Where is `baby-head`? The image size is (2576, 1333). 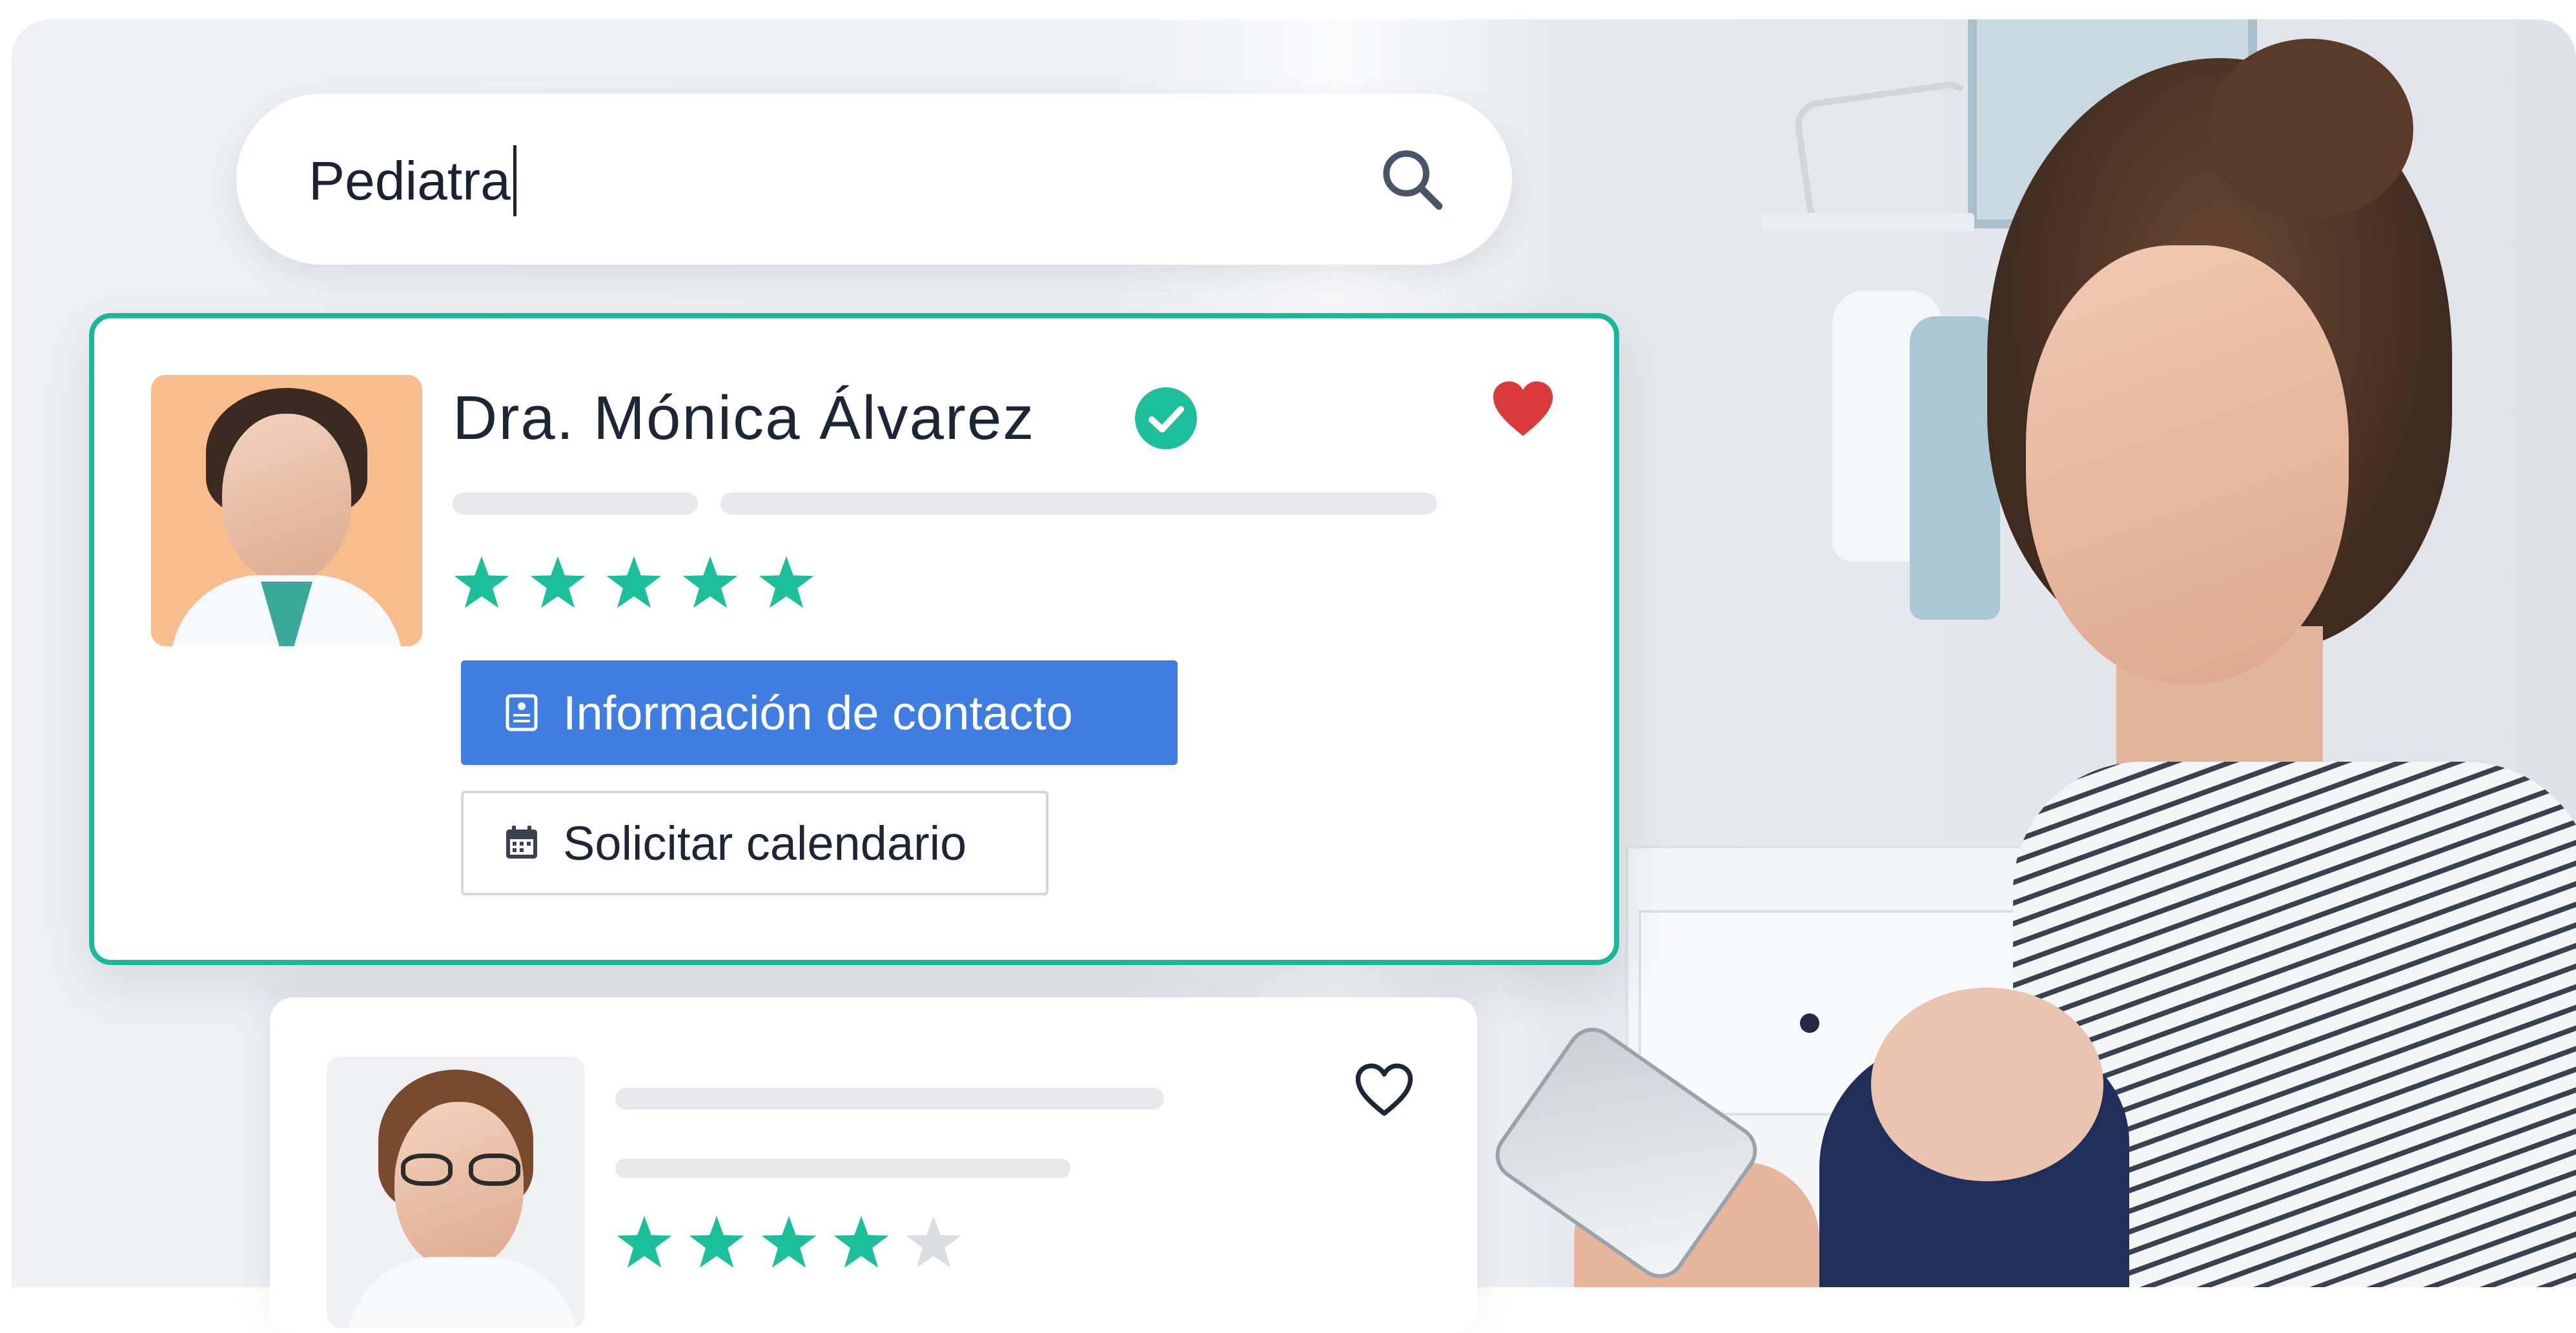 baby-head is located at coordinates (1987, 1084).